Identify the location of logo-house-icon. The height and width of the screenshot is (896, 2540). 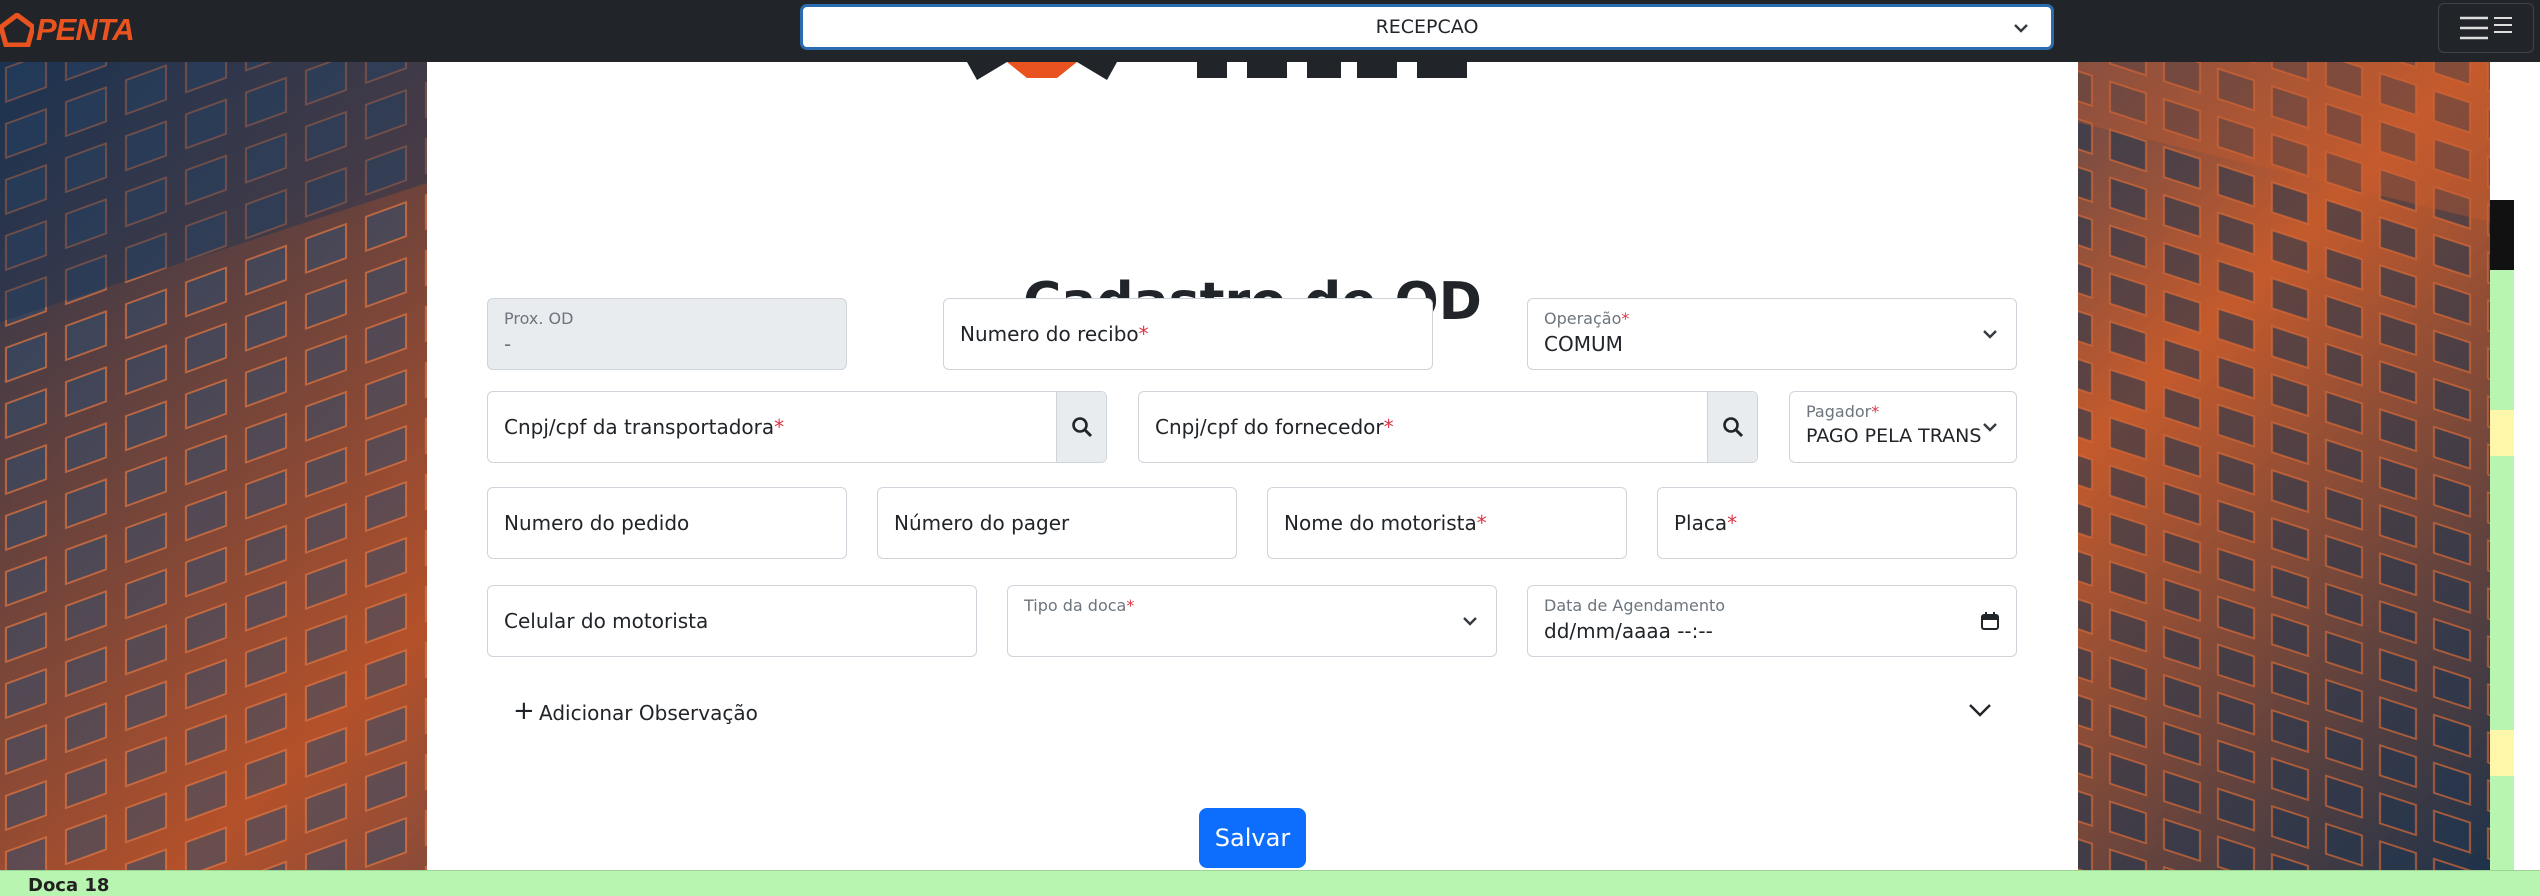
(17, 30).